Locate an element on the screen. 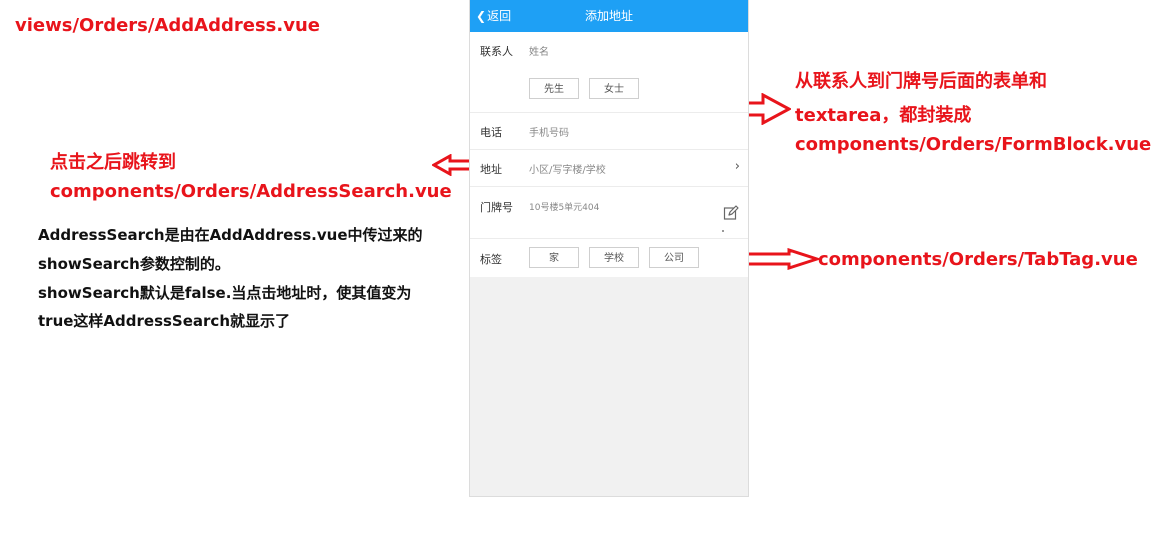 Image resolution: width=1162 pixels, height=546 pixels. tag-row: 标签 家 学校 公司 is located at coordinates (609, 258).